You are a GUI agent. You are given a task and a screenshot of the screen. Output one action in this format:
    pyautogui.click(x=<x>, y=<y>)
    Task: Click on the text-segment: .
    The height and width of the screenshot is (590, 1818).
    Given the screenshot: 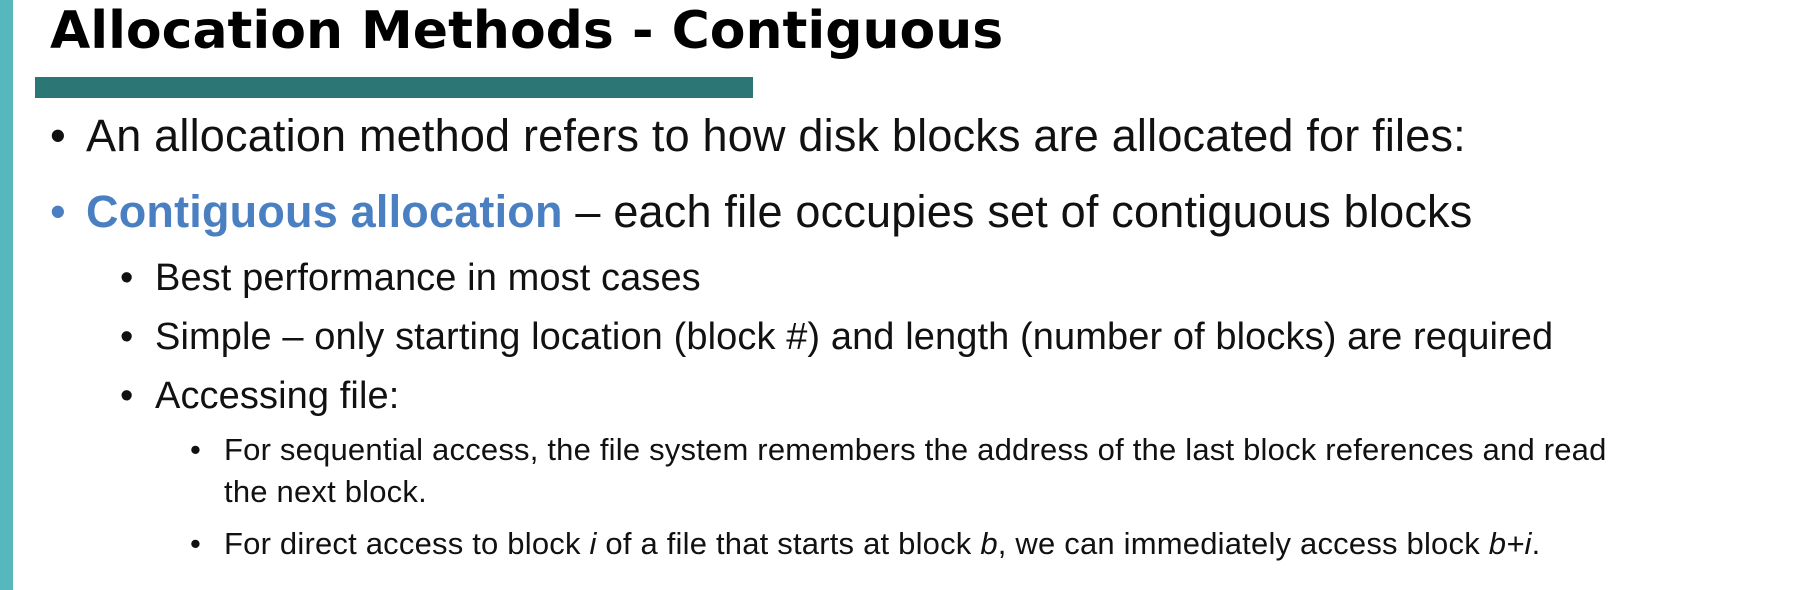 What is the action you would take?
    pyautogui.click(x=1536, y=543)
    